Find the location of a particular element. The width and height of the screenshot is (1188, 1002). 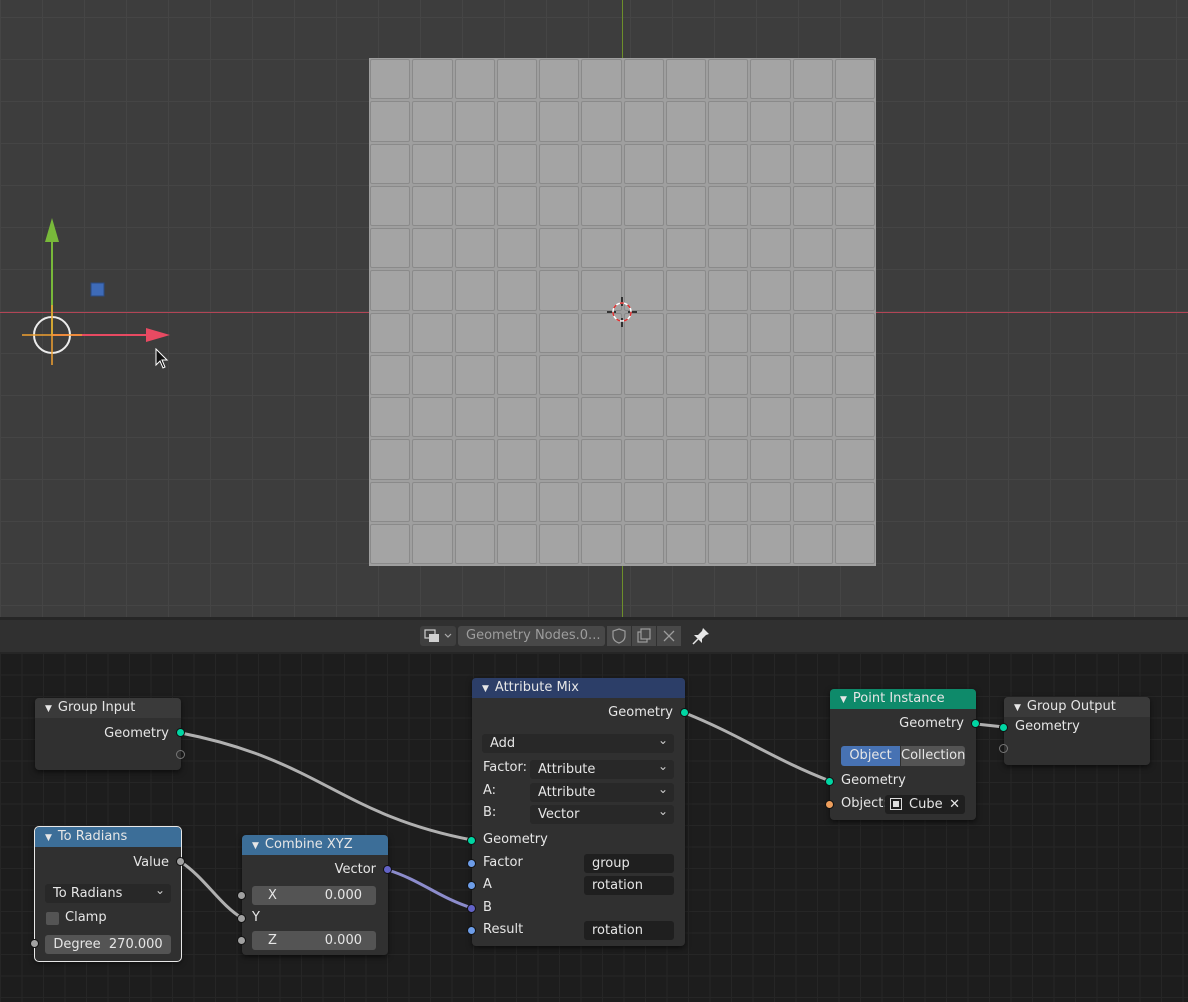

a-input-socket is located at coordinates (471, 885).